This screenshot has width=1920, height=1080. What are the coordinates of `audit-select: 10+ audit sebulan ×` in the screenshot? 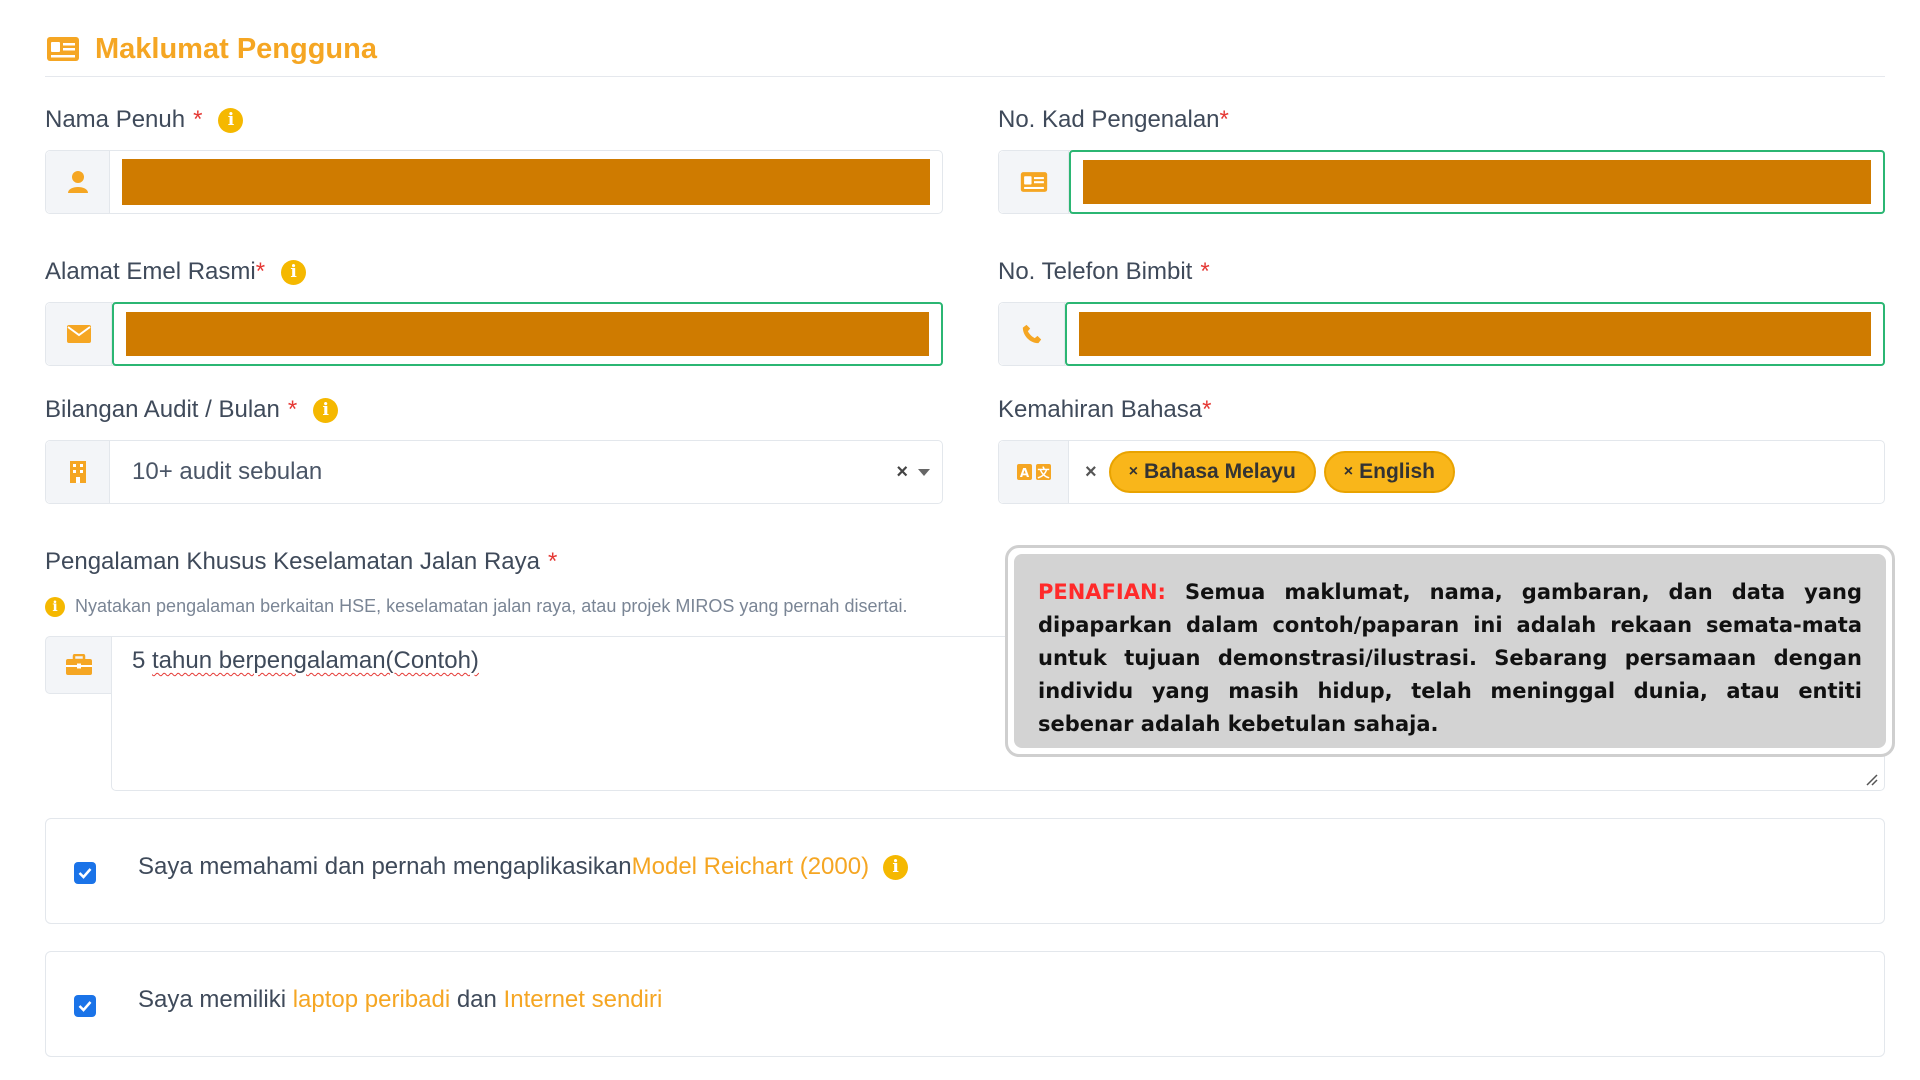 It's located at (494, 472).